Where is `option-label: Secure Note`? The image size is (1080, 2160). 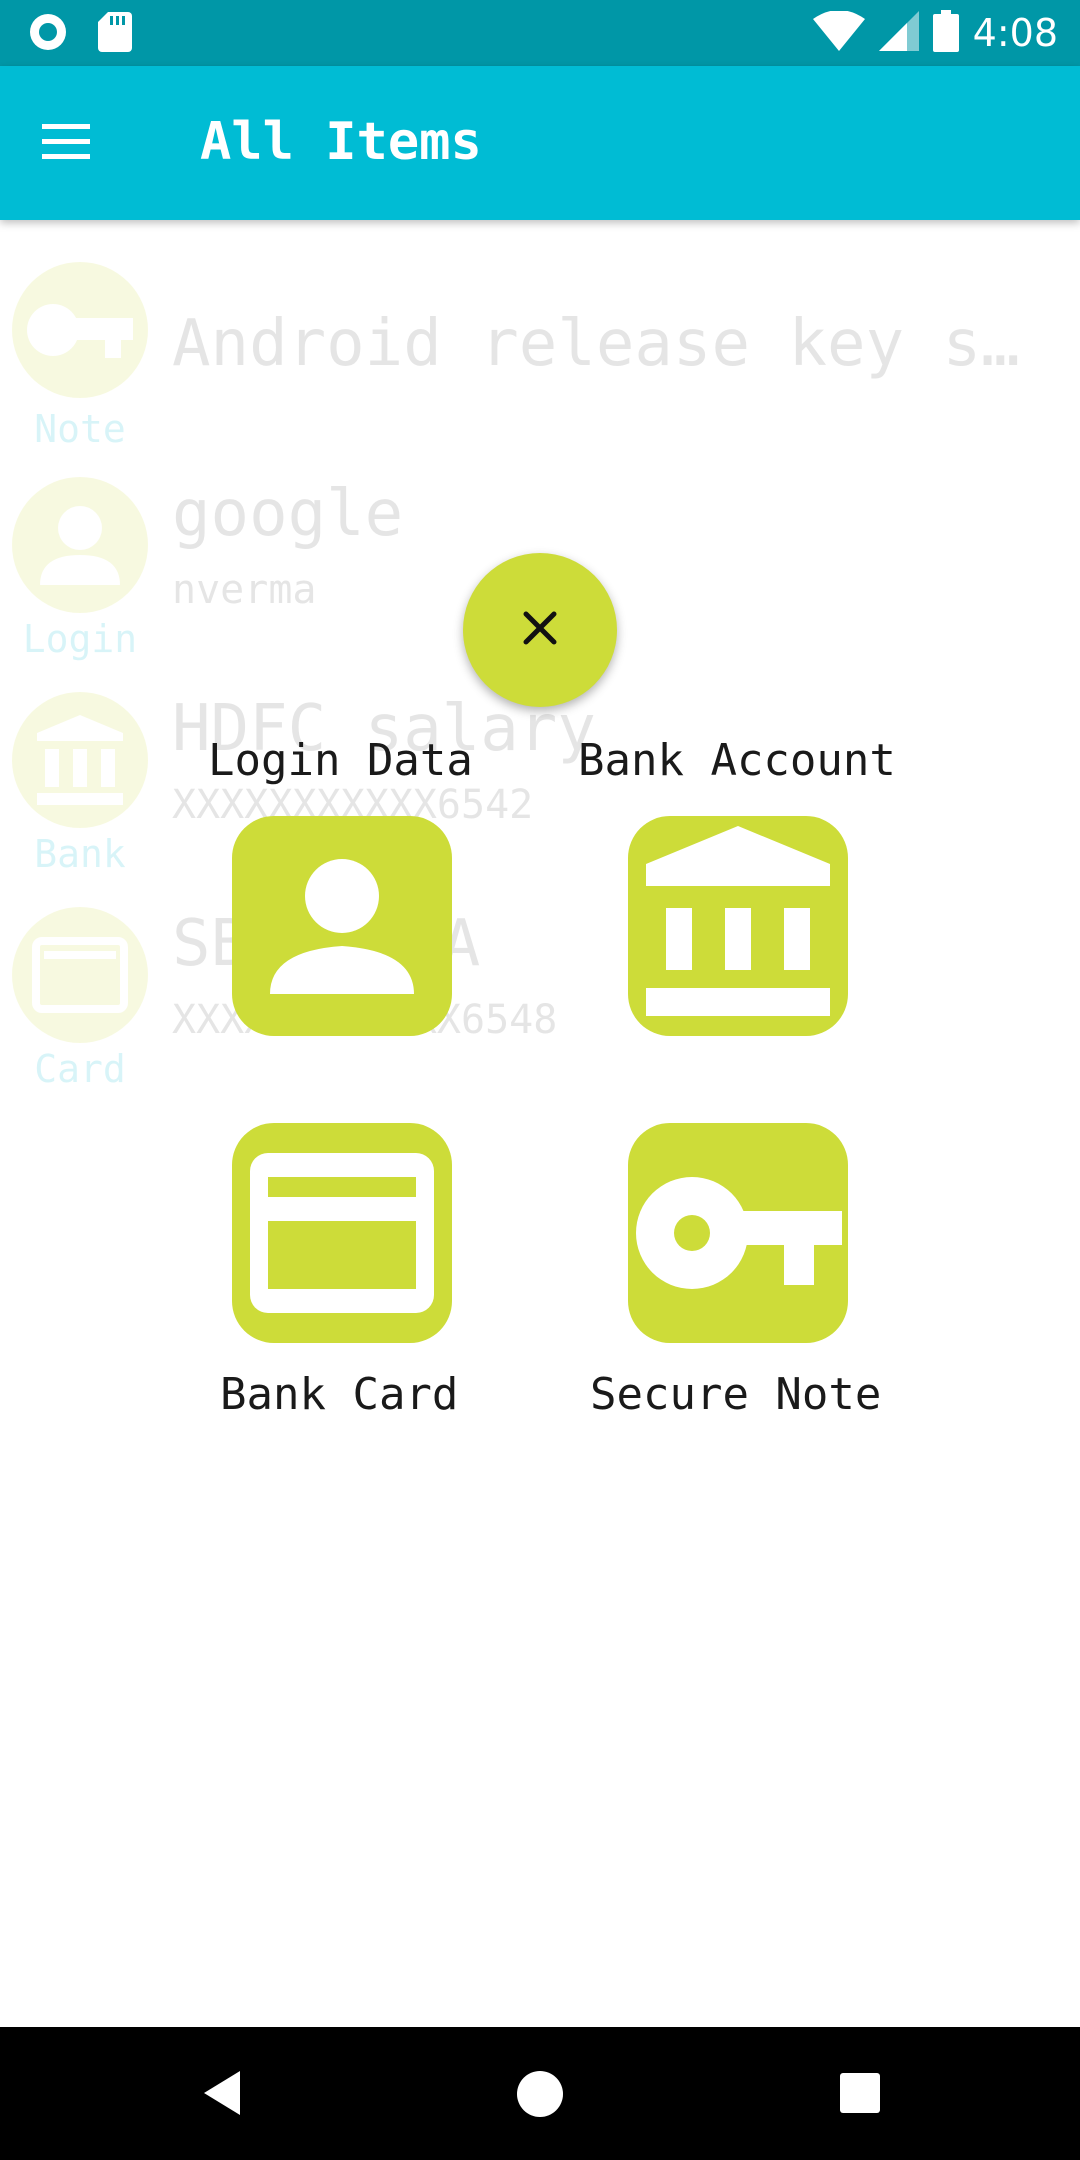
option-label: Secure Note is located at coordinates (736, 1394).